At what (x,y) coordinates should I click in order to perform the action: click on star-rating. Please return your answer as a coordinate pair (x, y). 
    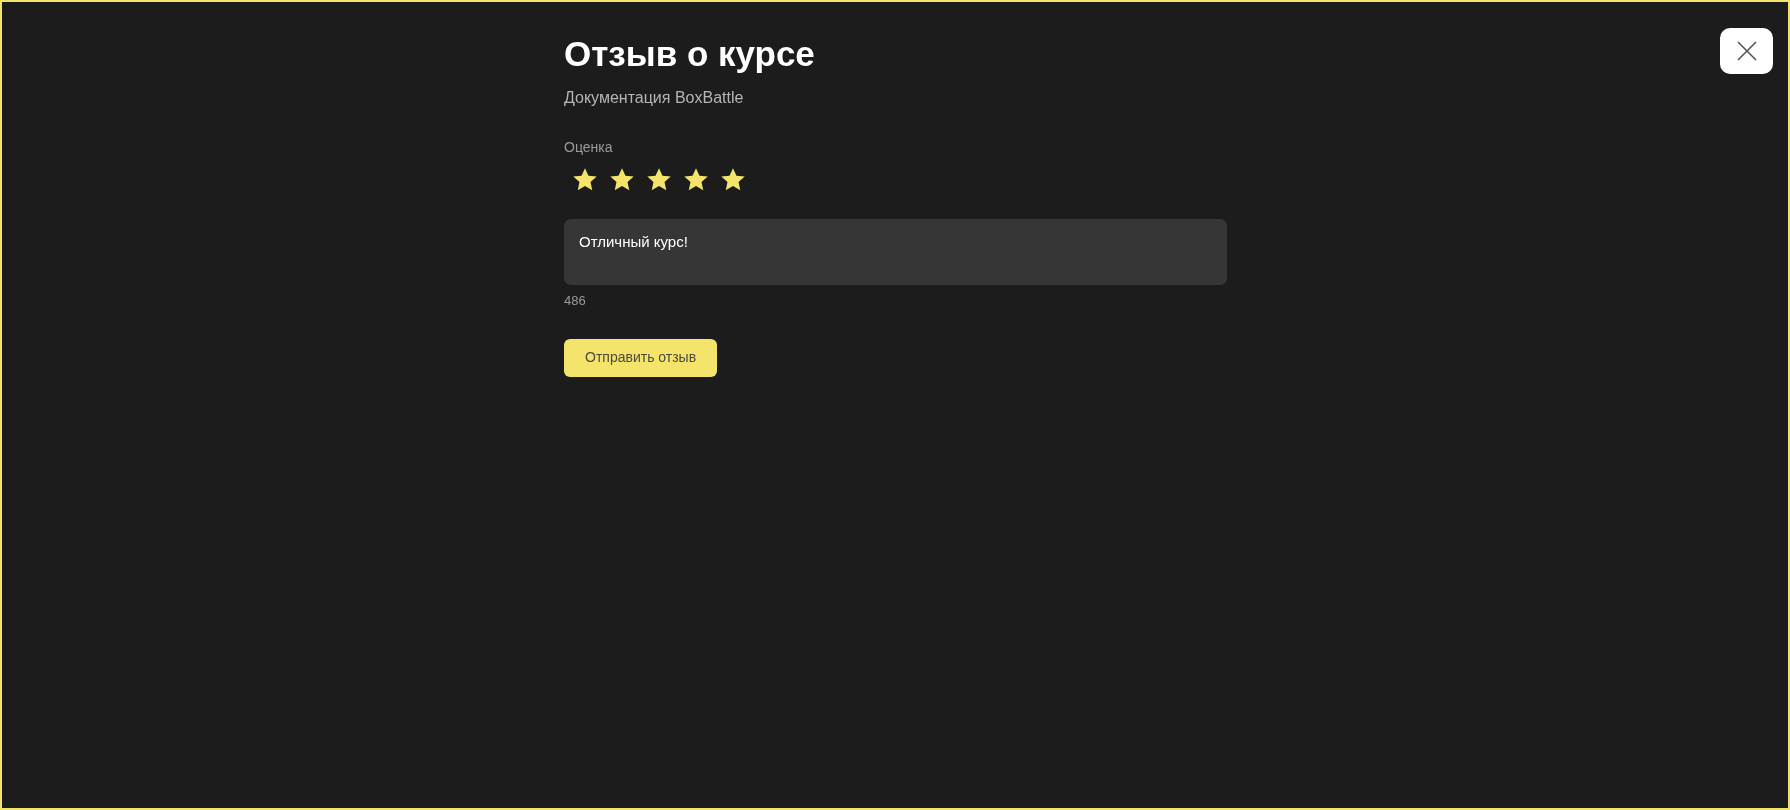
    Looking at the image, I should click on (659, 179).